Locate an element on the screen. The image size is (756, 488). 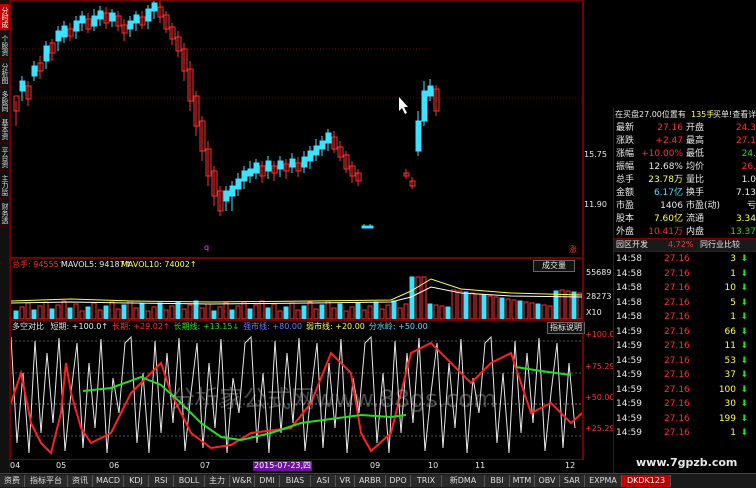
tab-expma: EXPMA is located at coordinates (603, 481).